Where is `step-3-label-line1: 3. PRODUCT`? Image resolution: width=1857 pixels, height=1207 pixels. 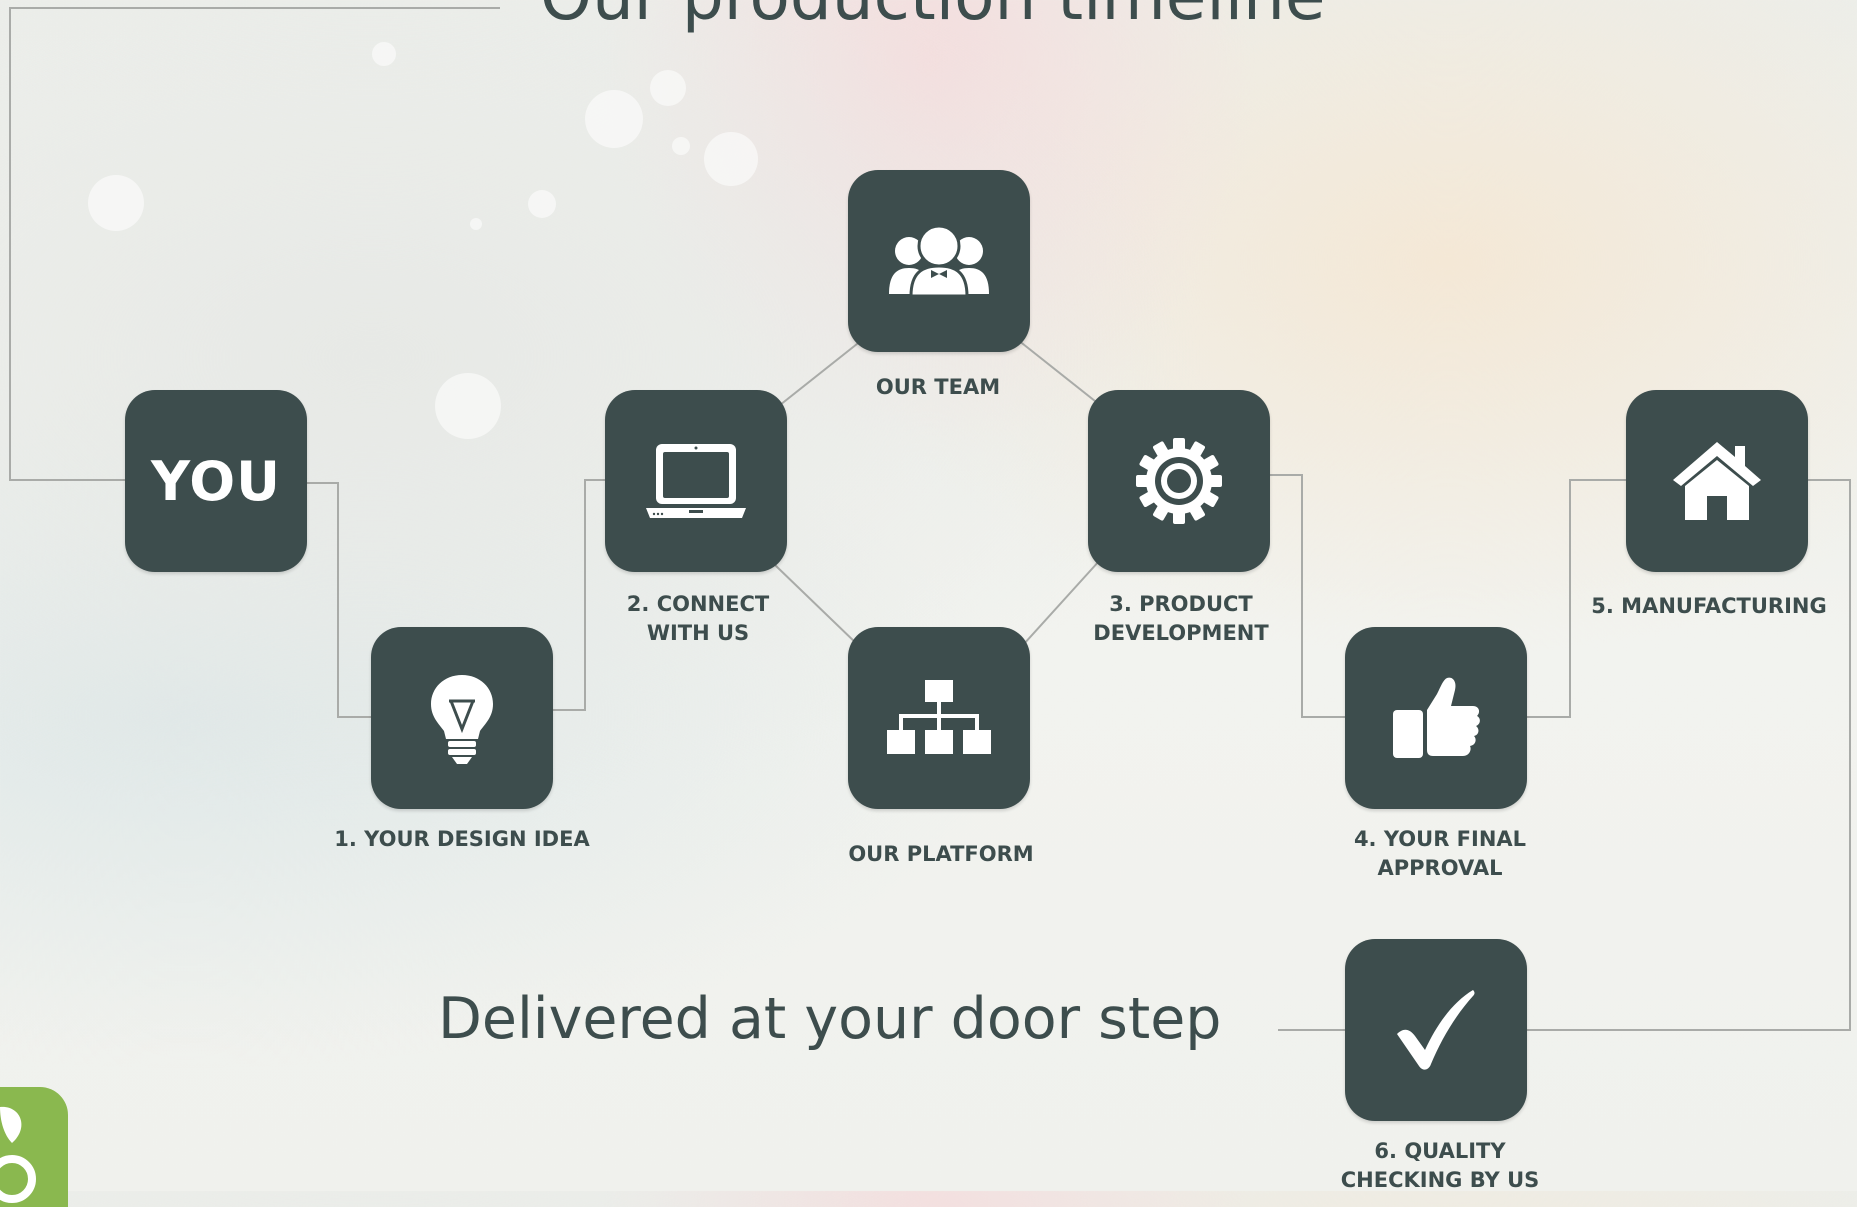
step-3-label-line1: 3. PRODUCT is located at coordinates (1181, 604).